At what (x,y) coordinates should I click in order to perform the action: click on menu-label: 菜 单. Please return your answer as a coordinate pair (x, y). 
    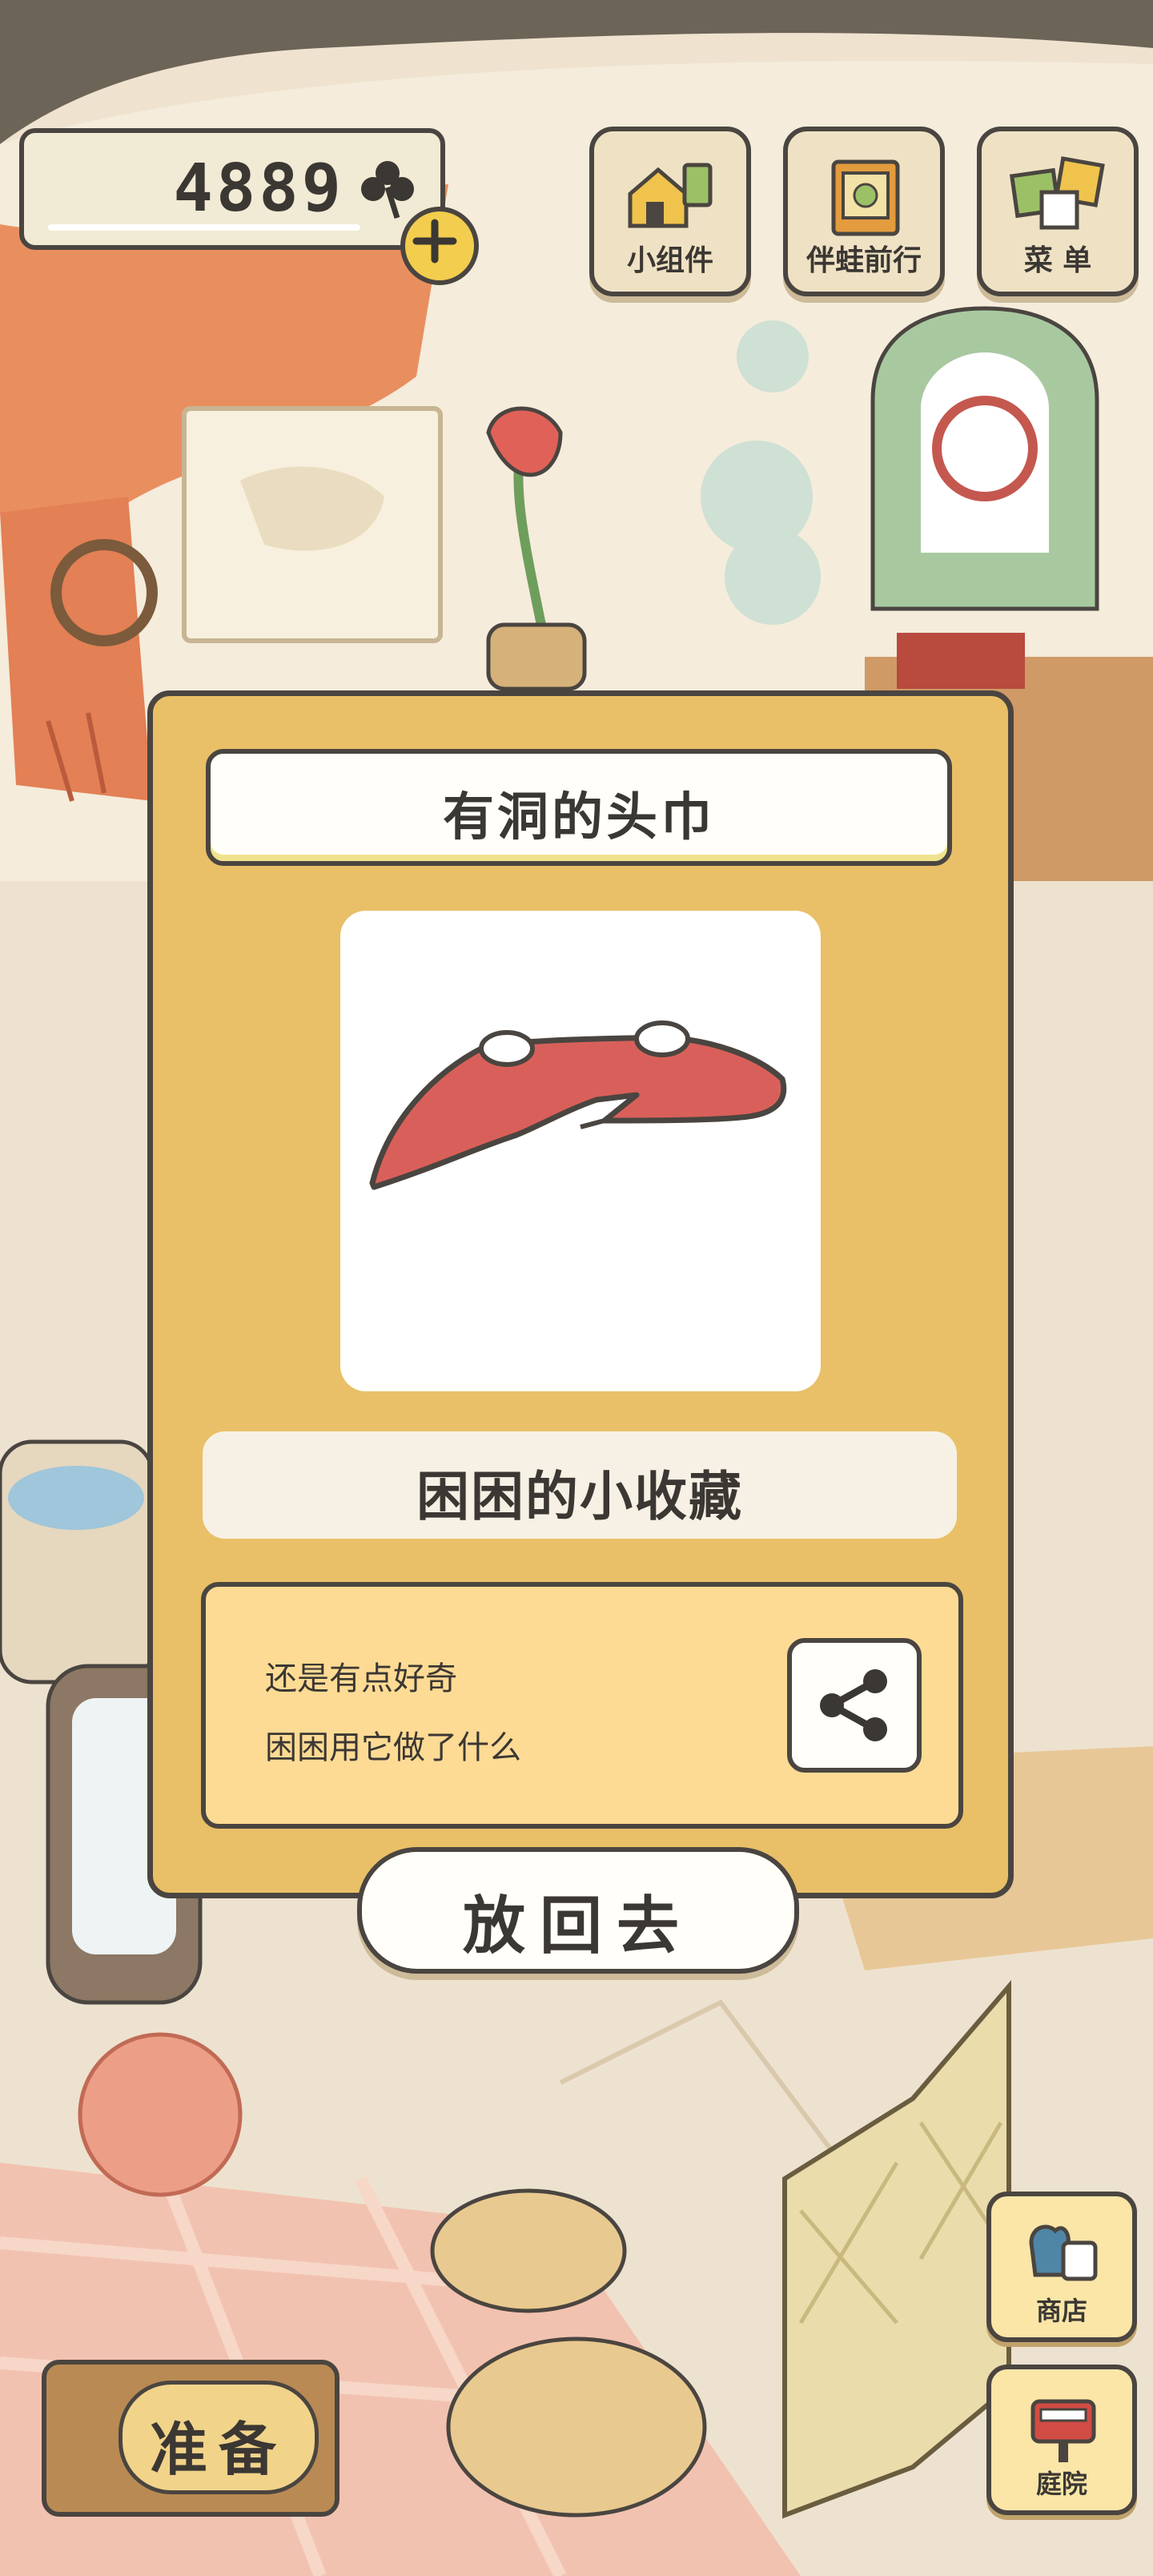
    Looking at the image, I should click on (1057, 260).